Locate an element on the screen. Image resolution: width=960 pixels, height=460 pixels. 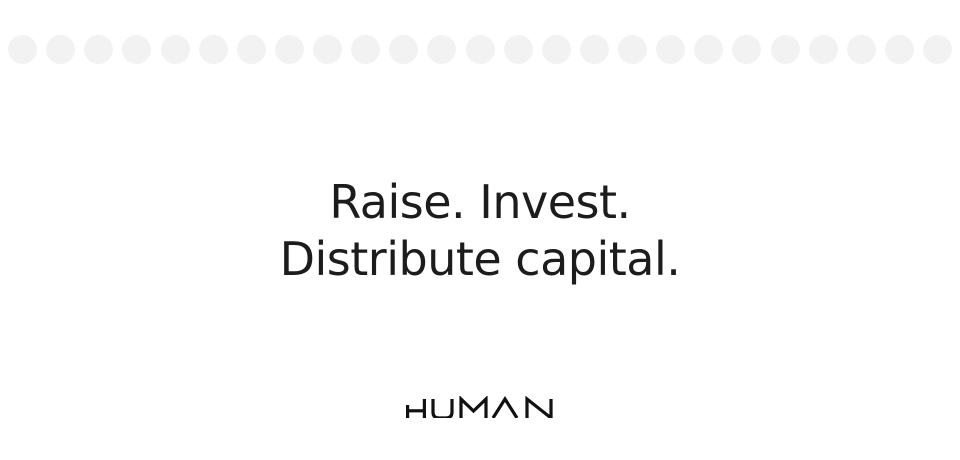
decorative-dot-row is located at coordinates (480, 49).